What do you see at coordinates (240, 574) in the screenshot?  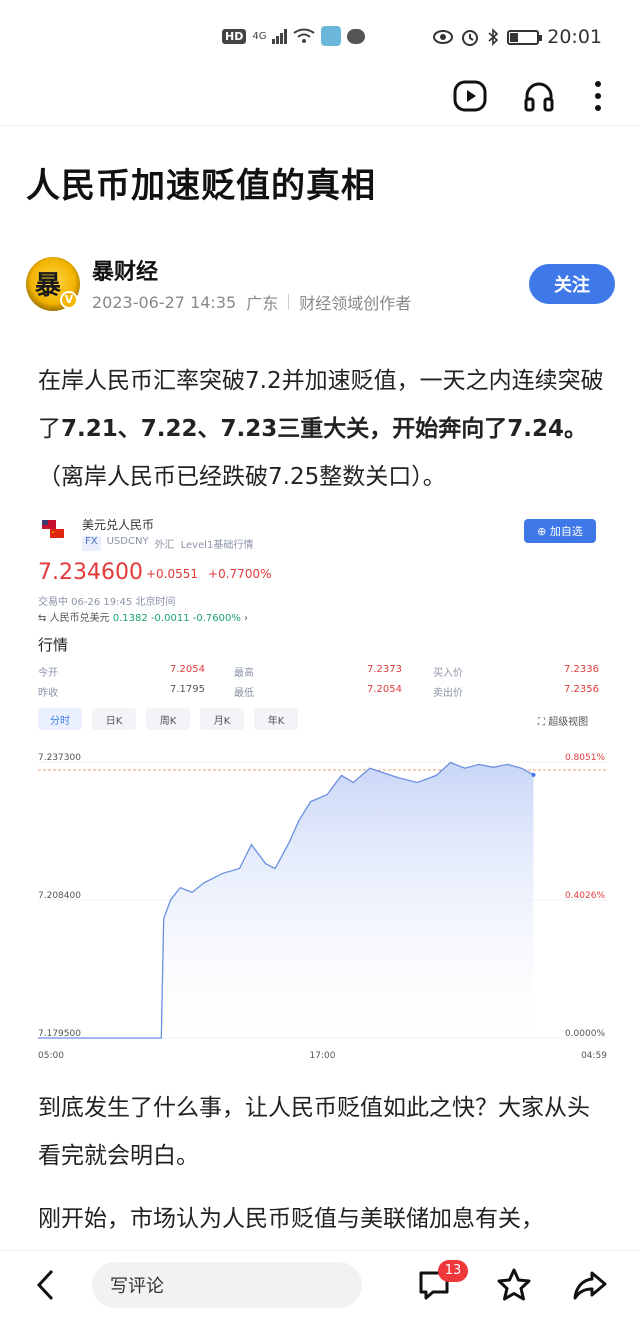 I see `change-percent: +0.7700%` at bounding box center [240, 574].